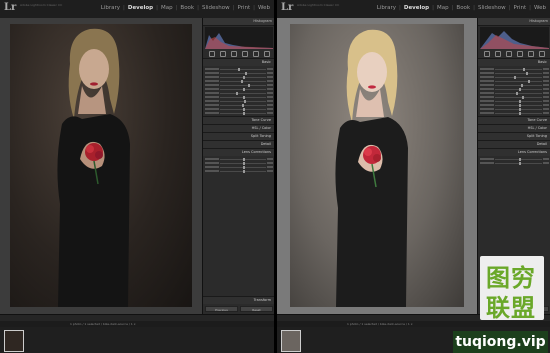  What do you see at coordinates (239, 309) in the screenshot?
I see `panel-buttons: Previous Reset` at bounding box center [239, 309].